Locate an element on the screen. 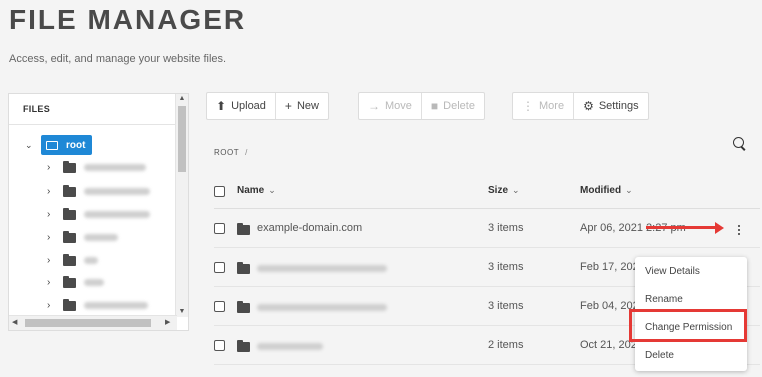 The height and width of the screenshot is (377, 762). select-all-checkbox is located at coordinates (219, 191).